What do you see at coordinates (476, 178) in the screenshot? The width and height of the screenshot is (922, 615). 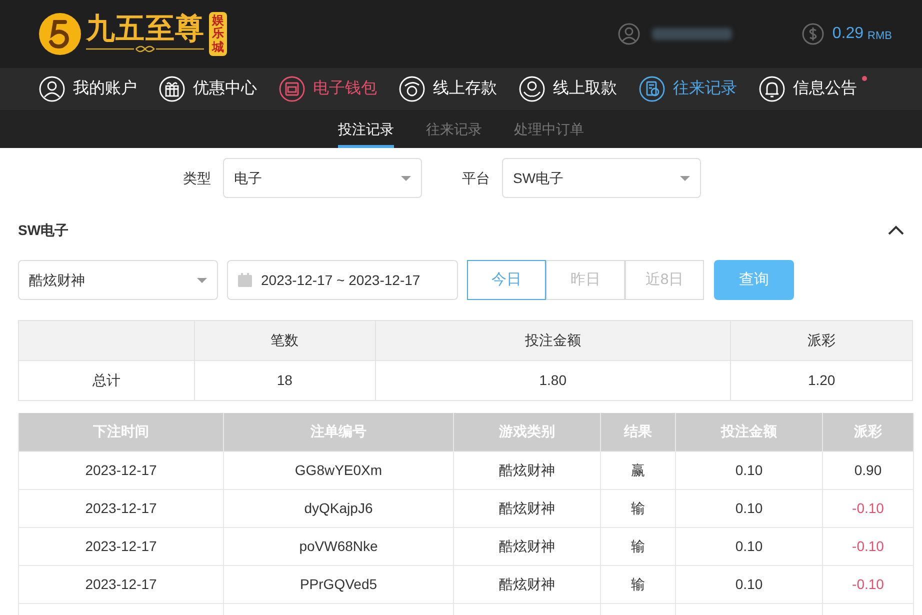 I see `filter-label: 平台` at bounding box center [476, 178].